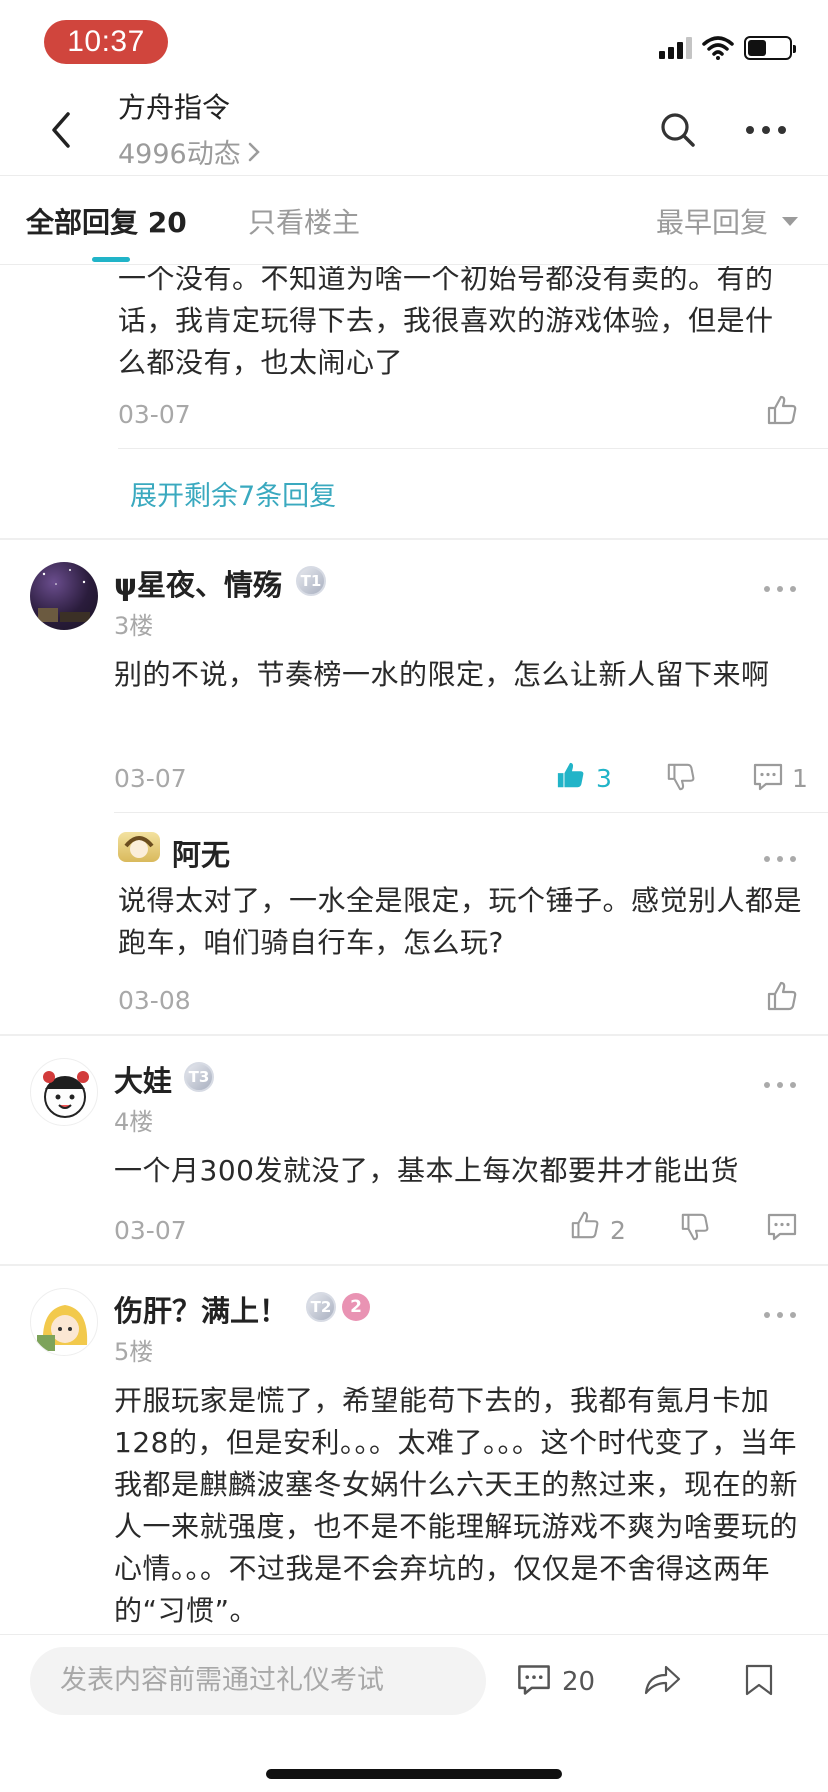 This screenshot has width=828, height=1792. What do you see at coordinates (311, 581) in the screenshot?
I see `level-badge: T1` at bounding box center [311, 581].